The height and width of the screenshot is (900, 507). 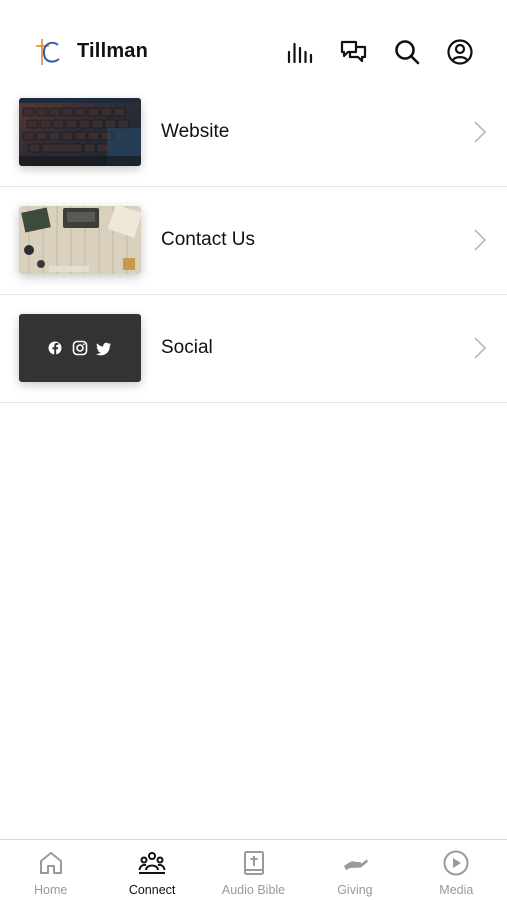 What do you see at coordinates (48, 52) in the screenshot?
I see `church-logo` at bounding box center [48, 52].